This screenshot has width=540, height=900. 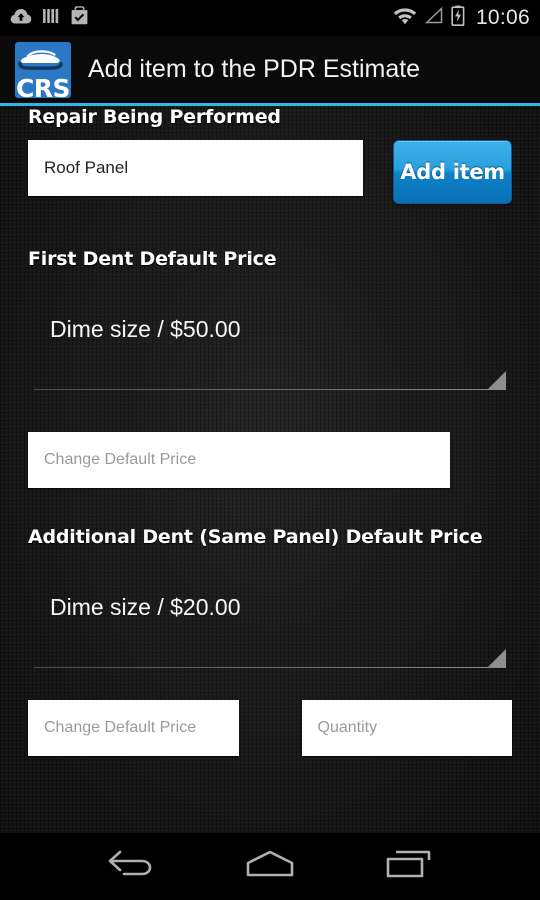 What do you see at coordinates (154, 117) in the screenshot?
I see `repair-section-label: Repair Being Performed` at bounding box center [154, 117].